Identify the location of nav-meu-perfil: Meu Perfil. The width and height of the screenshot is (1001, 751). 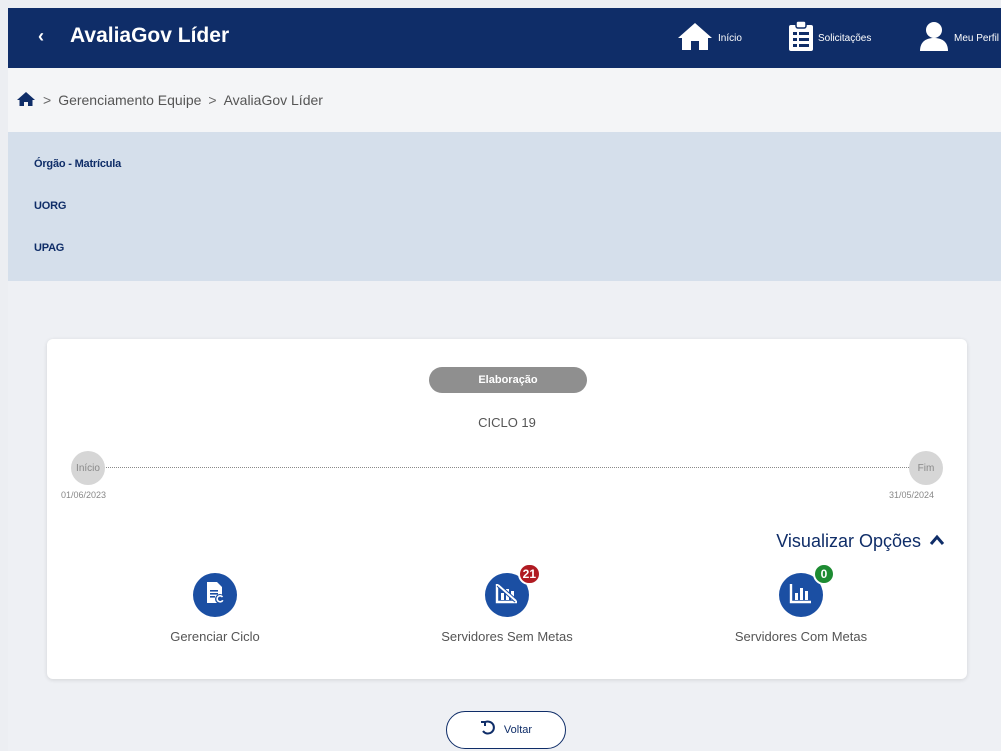
(958, 38).